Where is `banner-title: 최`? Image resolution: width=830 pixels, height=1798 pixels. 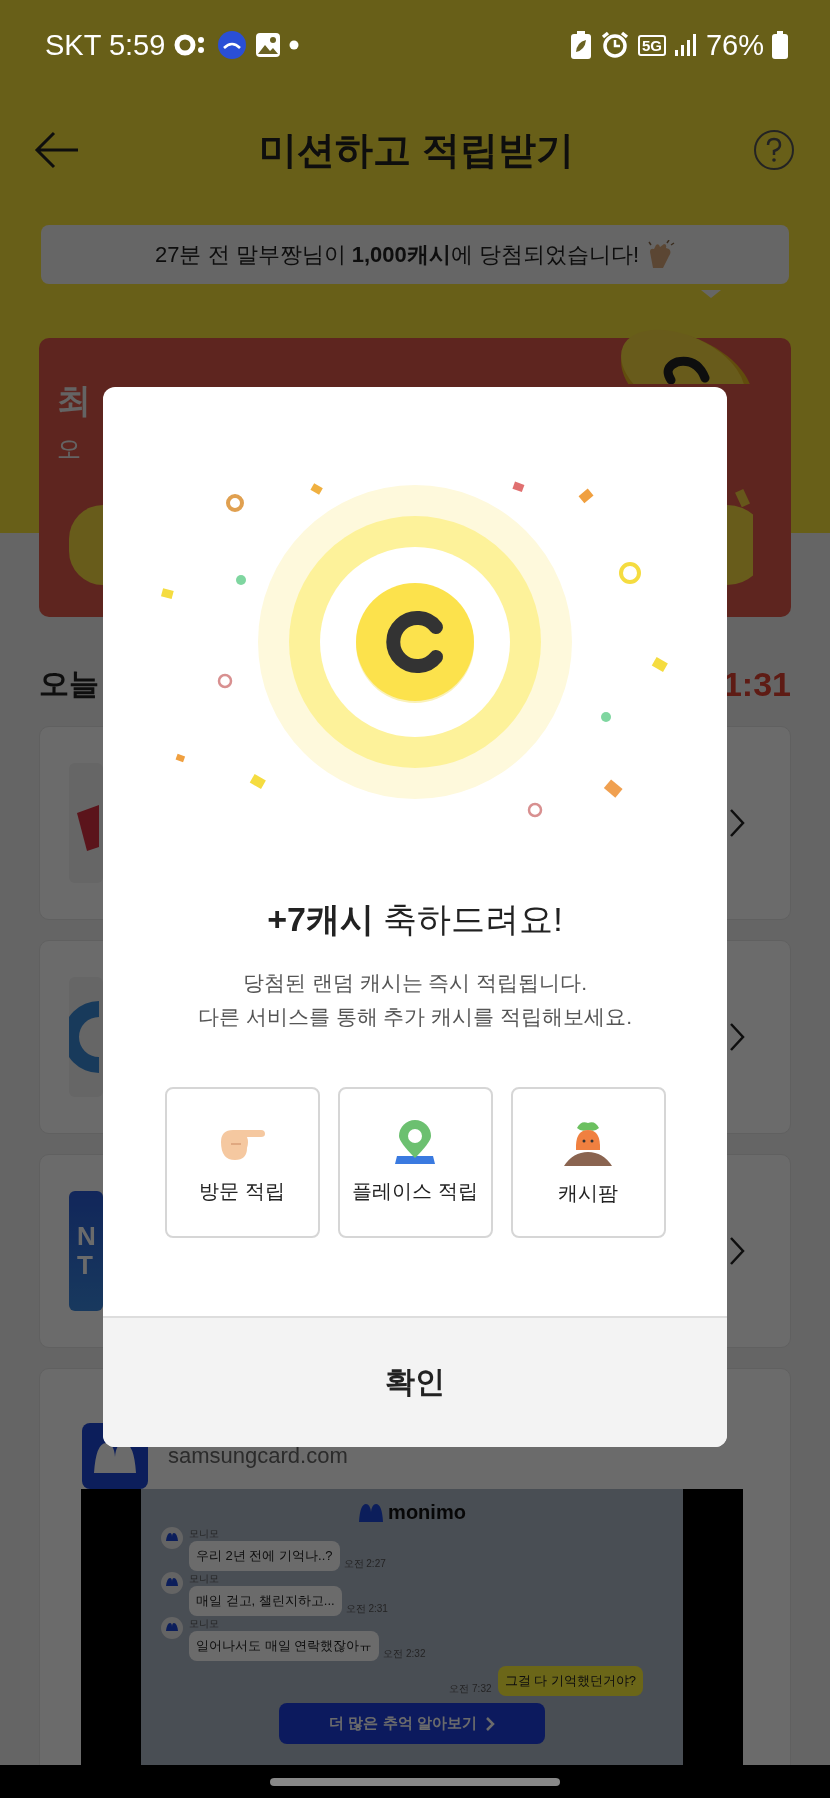 banner-title: 최 is located at coordinates (74, 400).